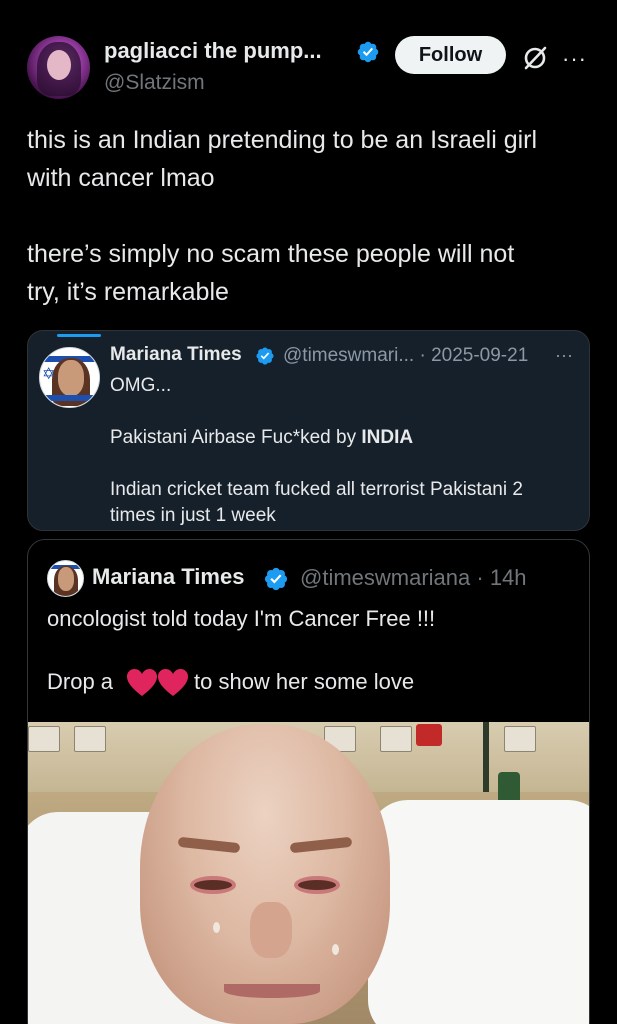 This screenshot has width=617, height=1024. Describe the element at coordinates (304, 681) in the screenshot. I see `nested-text-suffix: to show her some love` at that location.